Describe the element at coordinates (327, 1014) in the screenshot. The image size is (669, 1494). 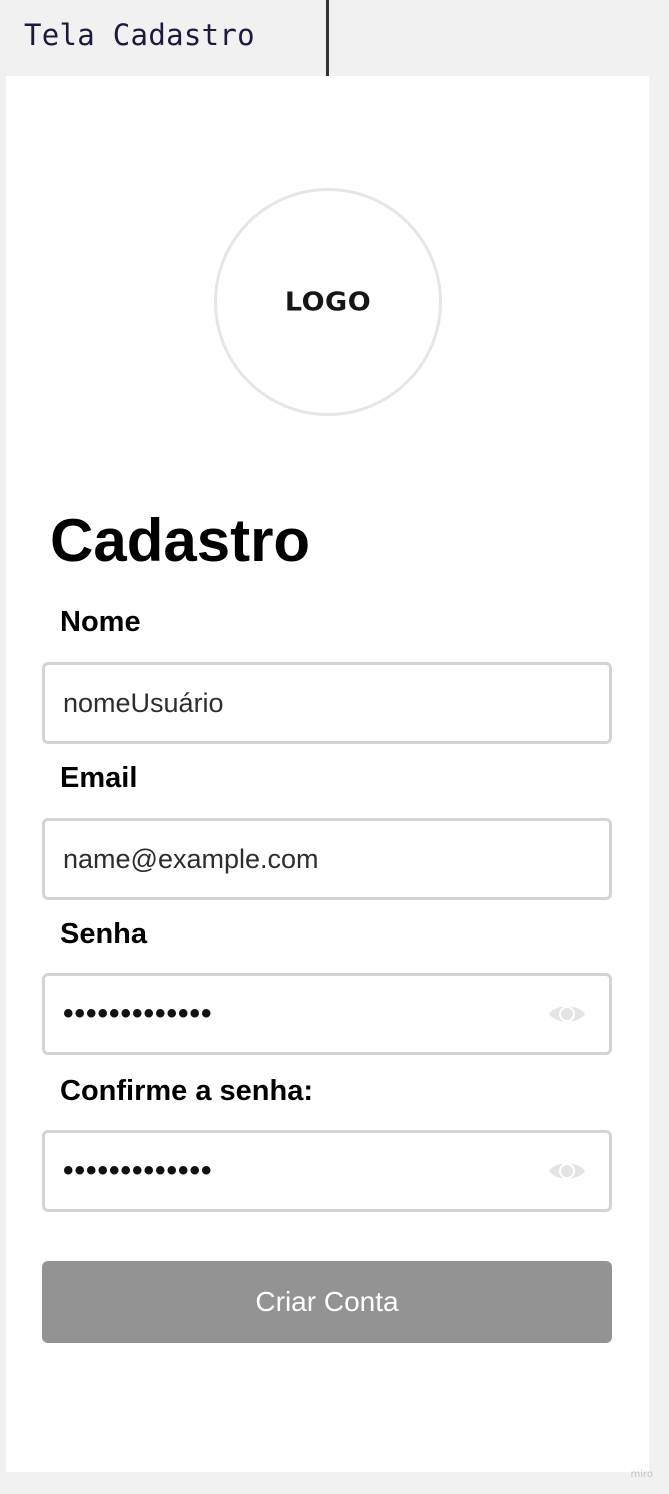
I see `password-field: •••••••••••••` at that location.